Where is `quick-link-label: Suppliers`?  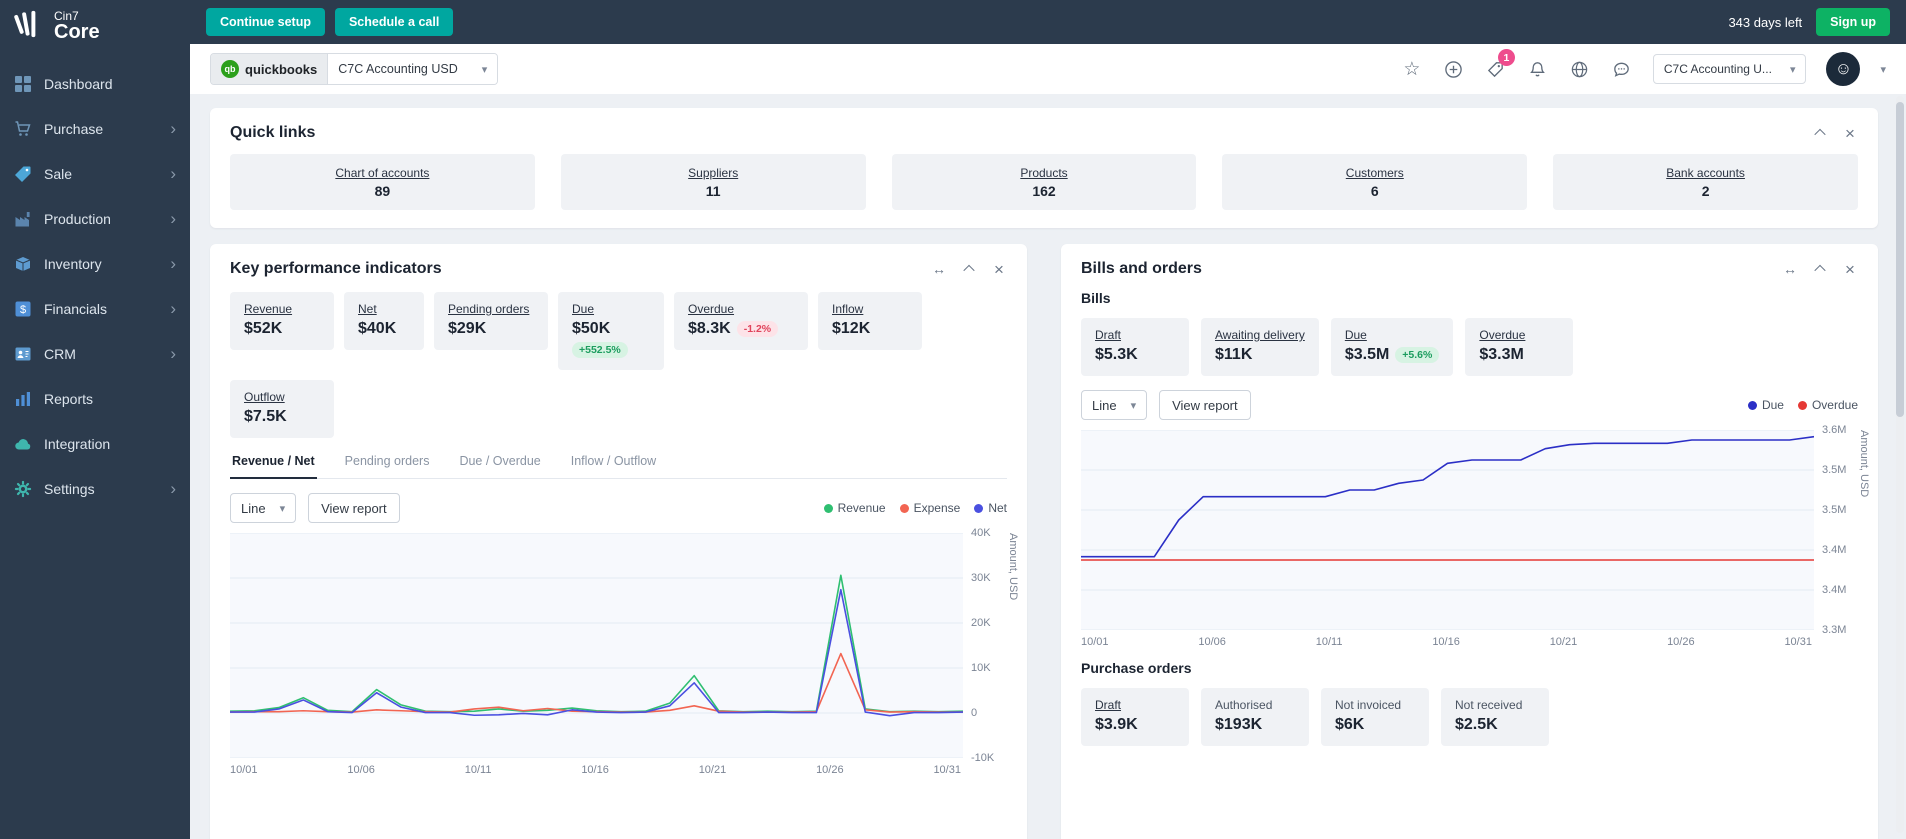
quick-link-label: Suppliers is located at coordinates (713, 173).